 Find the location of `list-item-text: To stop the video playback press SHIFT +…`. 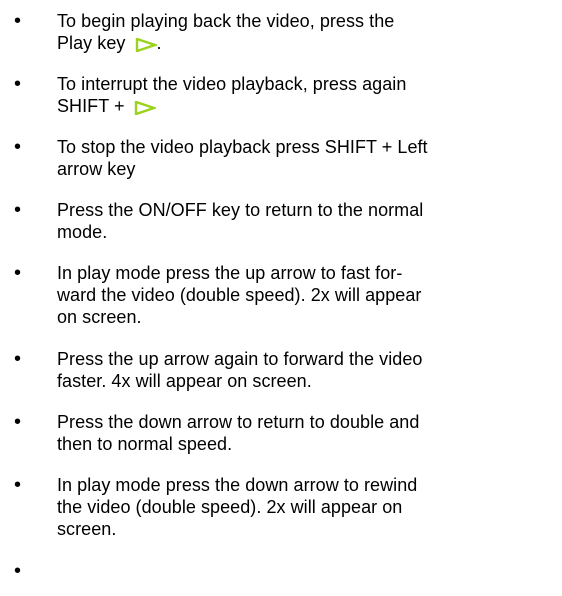

list-item-text: To stop the video playback press SHIFT +… is located at coordinates (242, 158).